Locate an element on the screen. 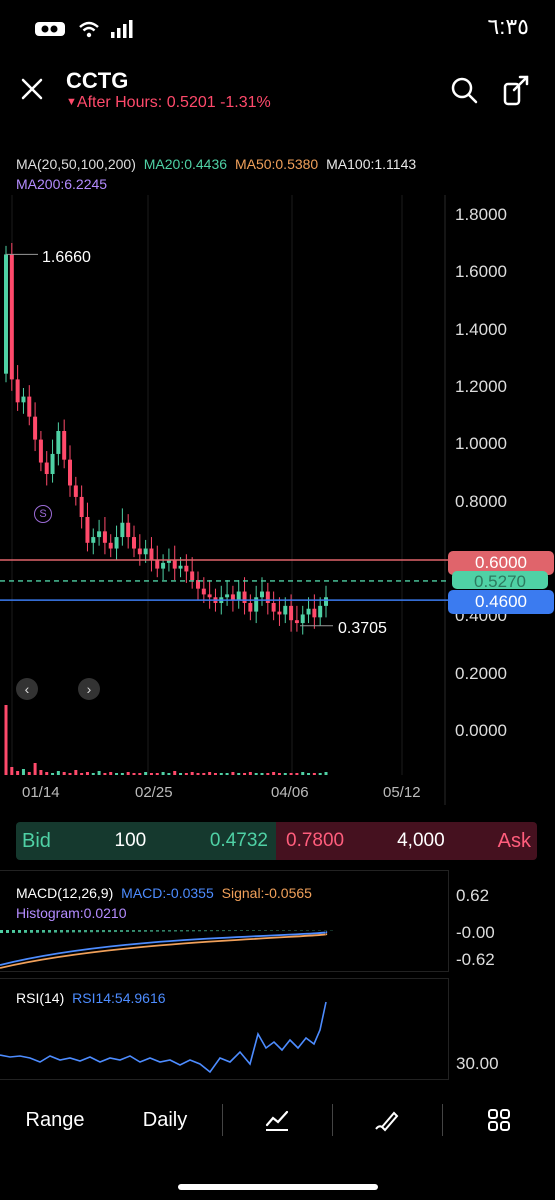 The image size is (555, 1200). macd-plot is located at coordinates (166, 949).